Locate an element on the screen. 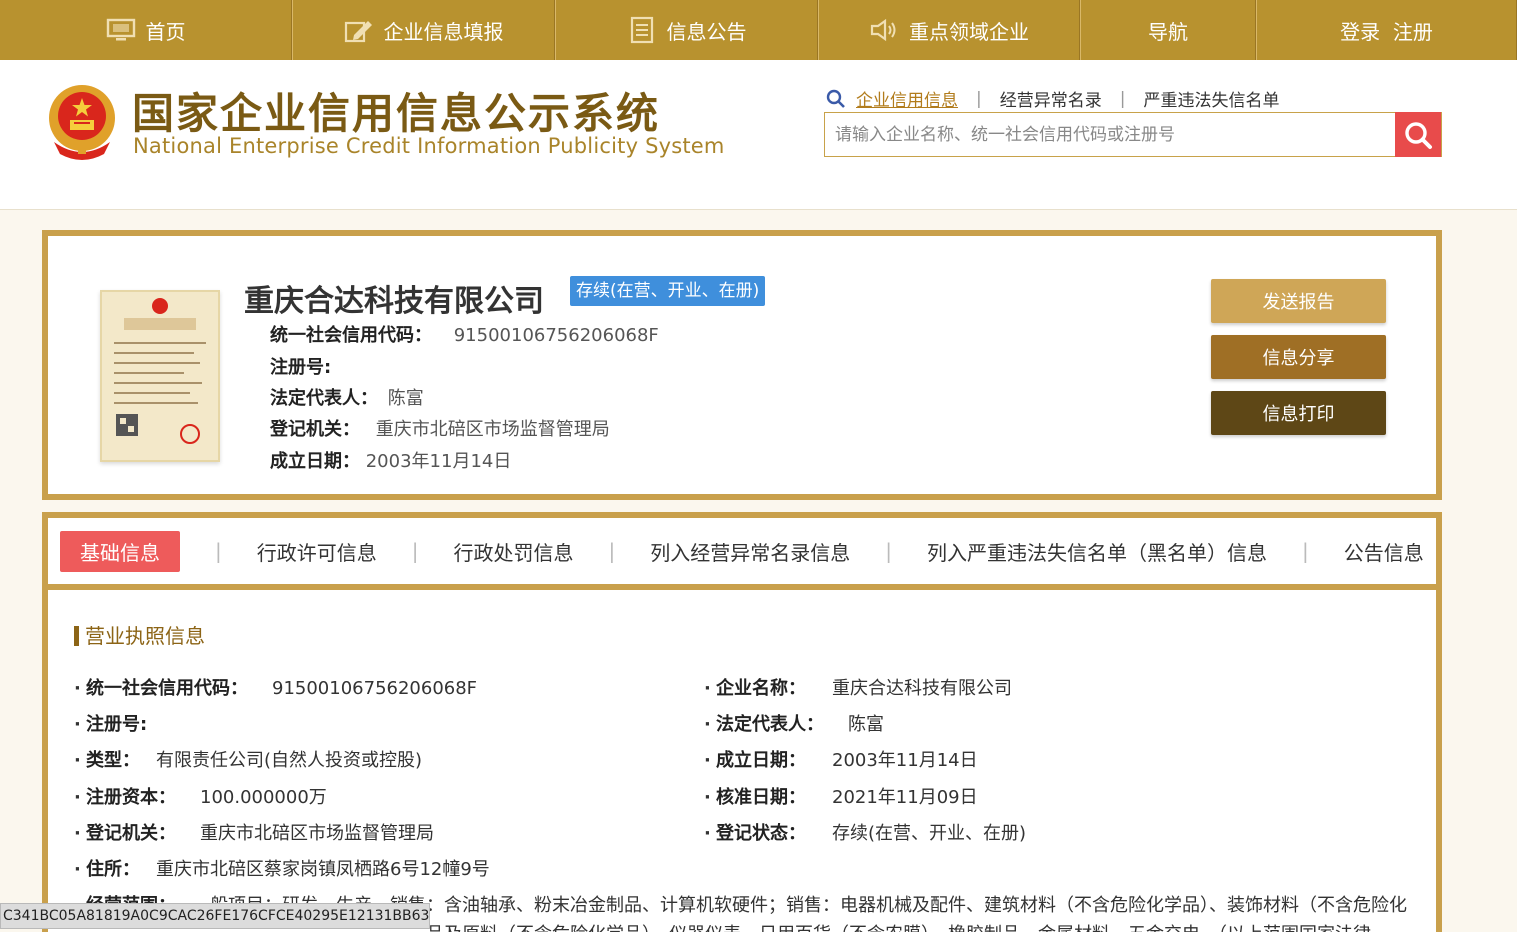 This screenshot has width=1517, height=932. field-row: · 企业名称： 重庆合达科技有限公司 is located at coordinates (858, 687).